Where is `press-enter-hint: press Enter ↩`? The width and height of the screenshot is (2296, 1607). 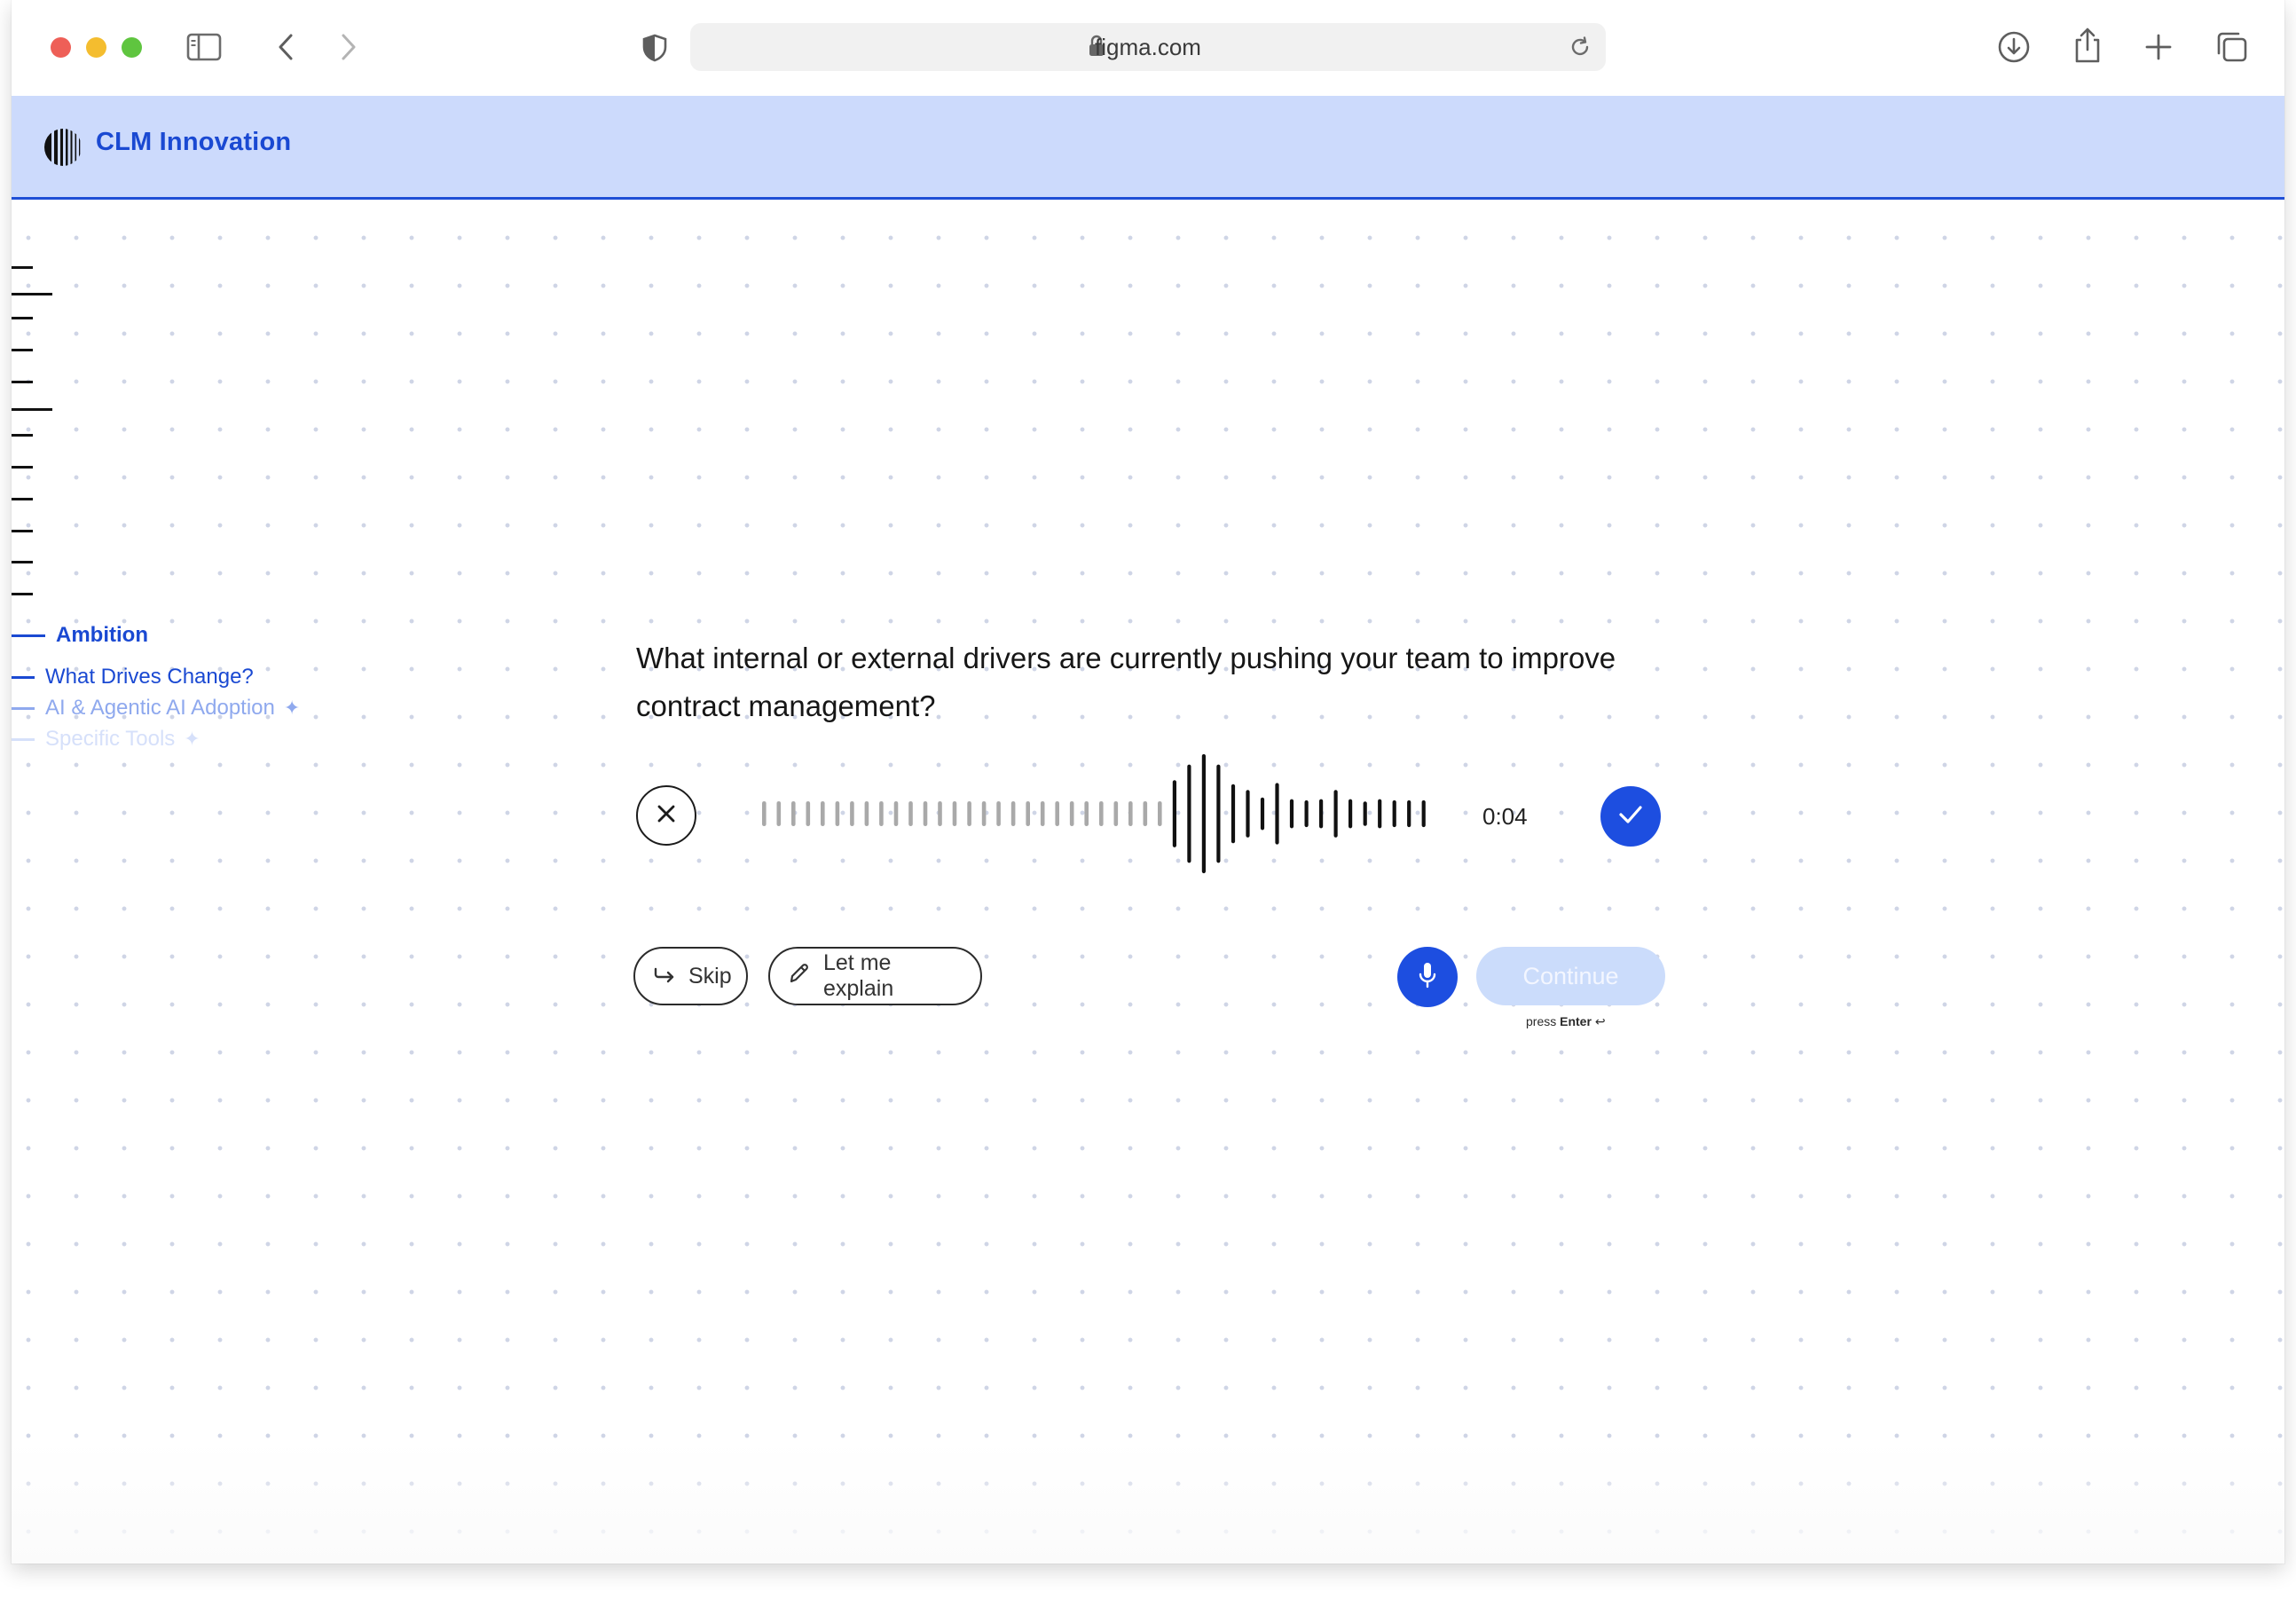
press-enter-hint: press Enter ↩ is located at coordinates (1566, 1021).